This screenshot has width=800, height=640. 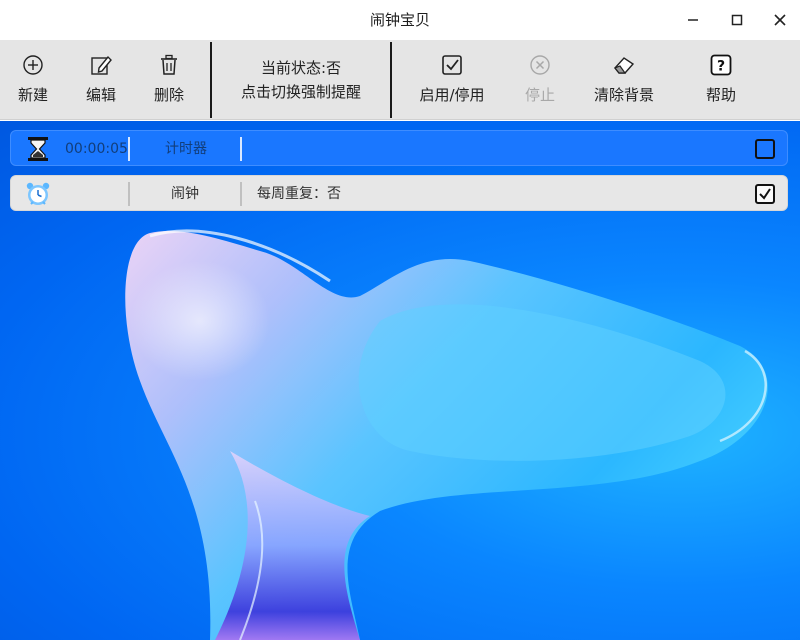 What do you see at coordinates (624, 65) in the screenshot?
I see `eraser-icon` at bounding box center [624, 65].